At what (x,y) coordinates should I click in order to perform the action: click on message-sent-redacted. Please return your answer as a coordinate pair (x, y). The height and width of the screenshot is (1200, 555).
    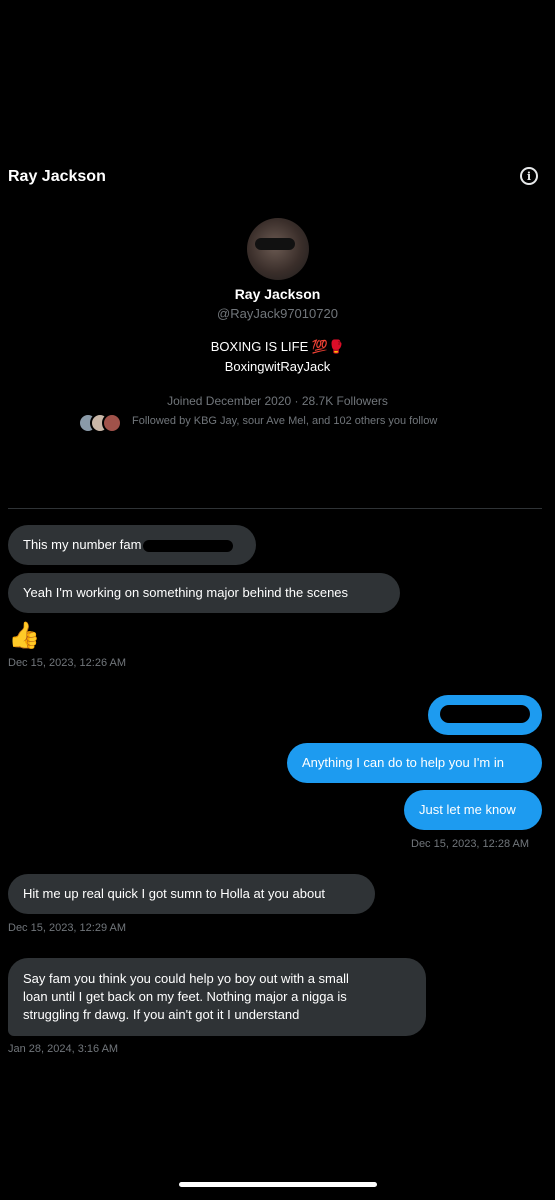
    Looking at the image, I should click on (485, 715).